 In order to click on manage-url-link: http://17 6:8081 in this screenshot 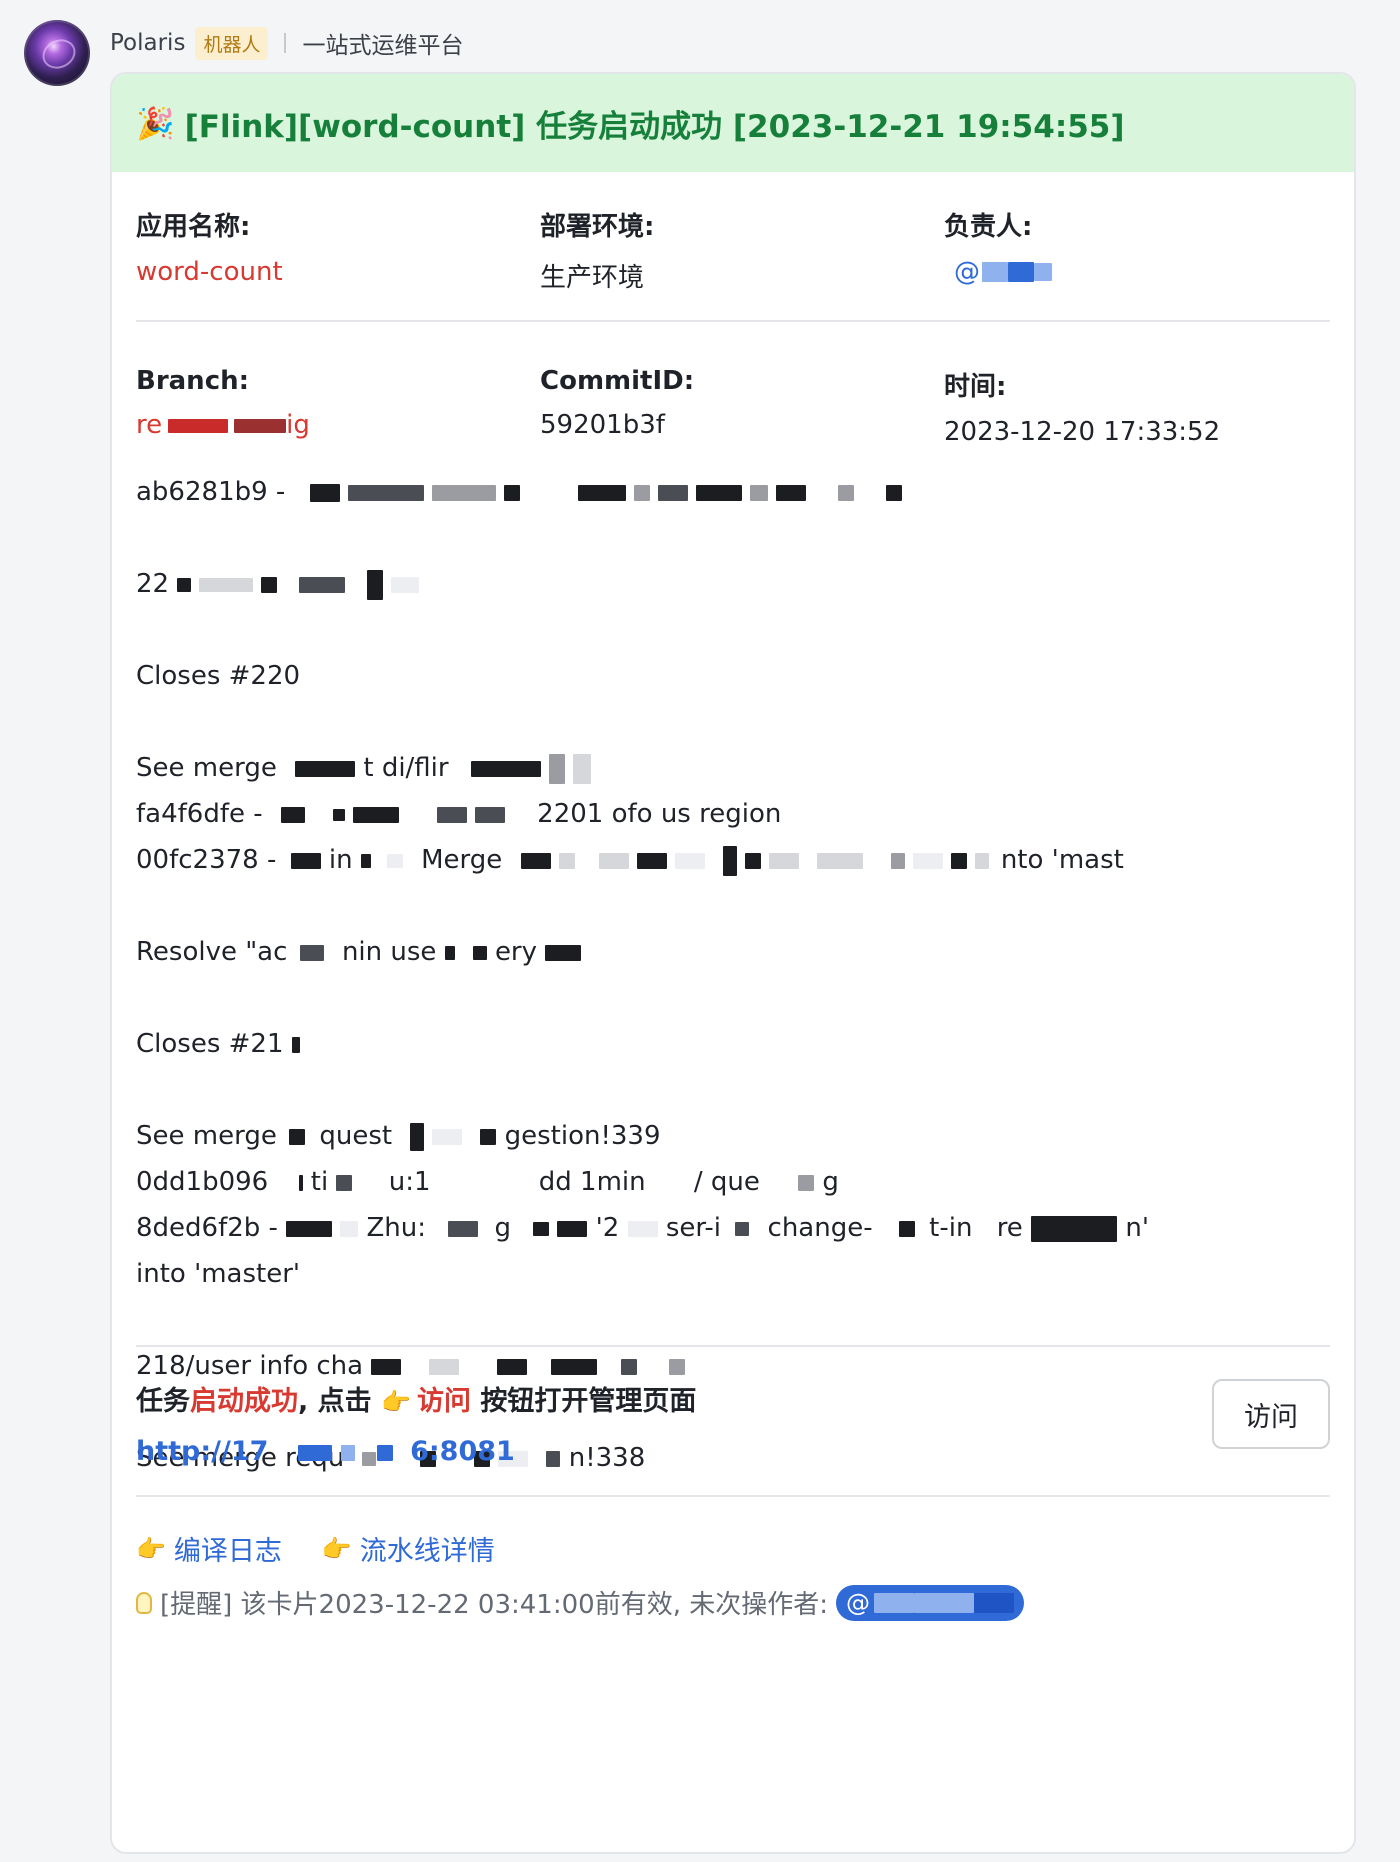, I will do `click(416, 1451)`.